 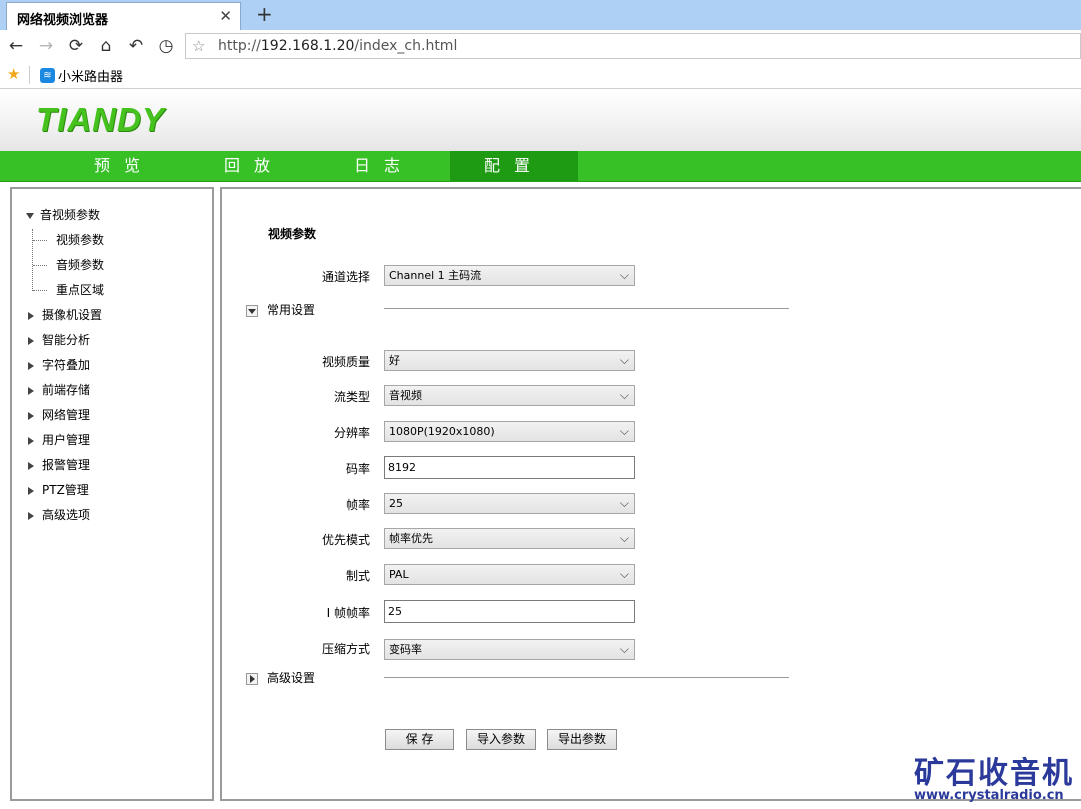 What do you see at coordinates (225, 16) in the screenshot?
I see `close-icon: ✕` at bounding box center [225, 16].